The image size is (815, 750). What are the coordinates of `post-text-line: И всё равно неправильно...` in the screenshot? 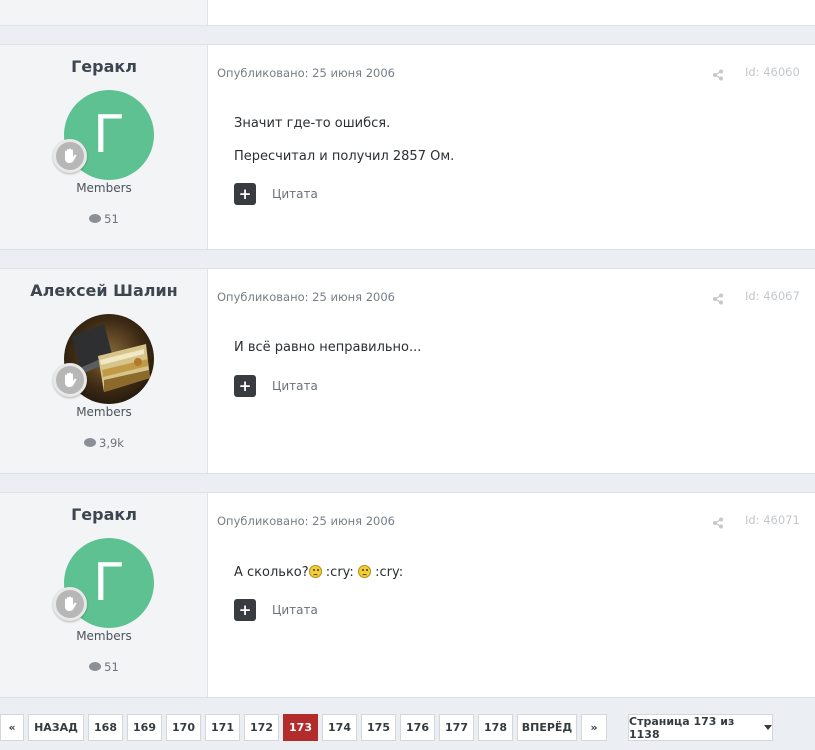 It's located at (328, 347).